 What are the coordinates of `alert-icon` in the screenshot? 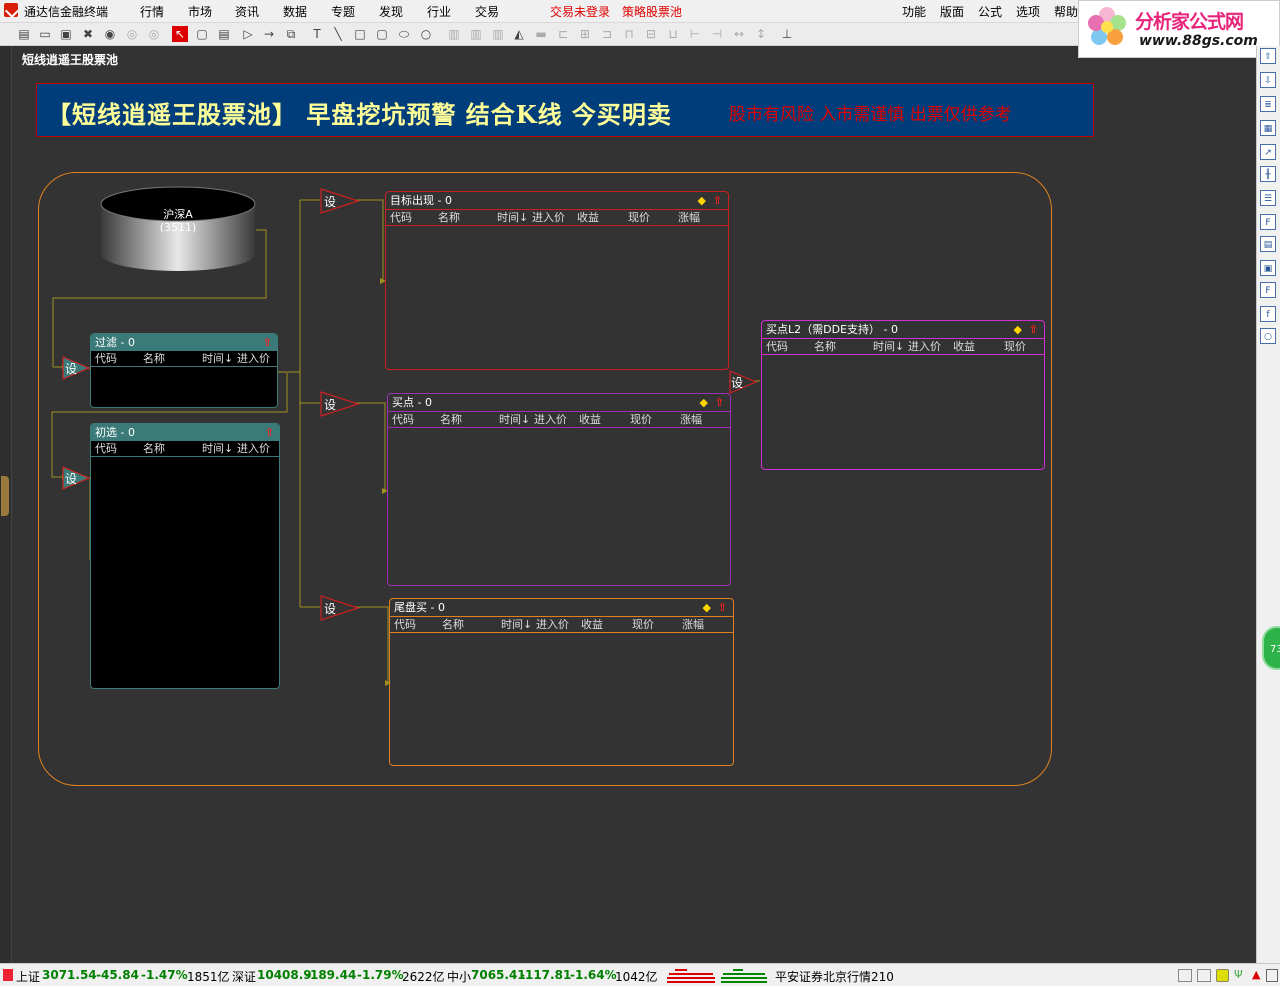 It's located at (1222, 975).